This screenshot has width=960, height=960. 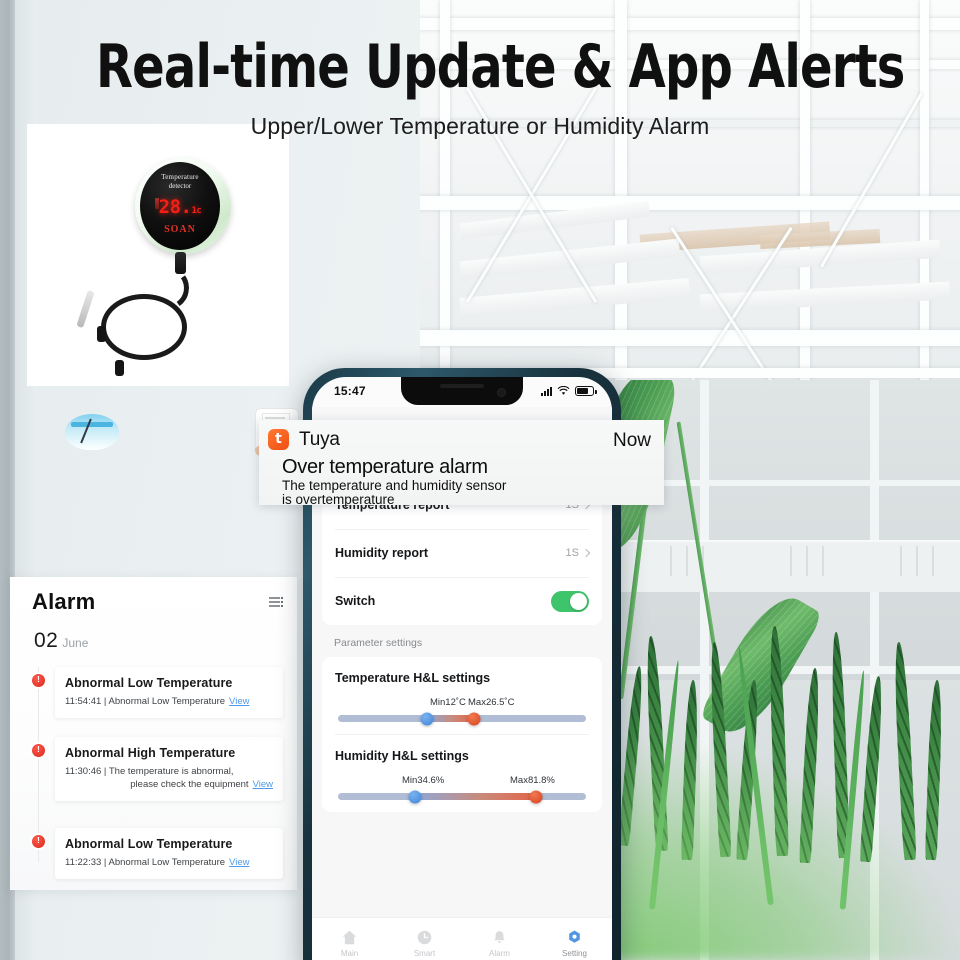 What do you see at coordinates (500, 67) in the screenshot?
I see `page-title: Real-time Update & App Alerts` at bounding box center [500, 67].